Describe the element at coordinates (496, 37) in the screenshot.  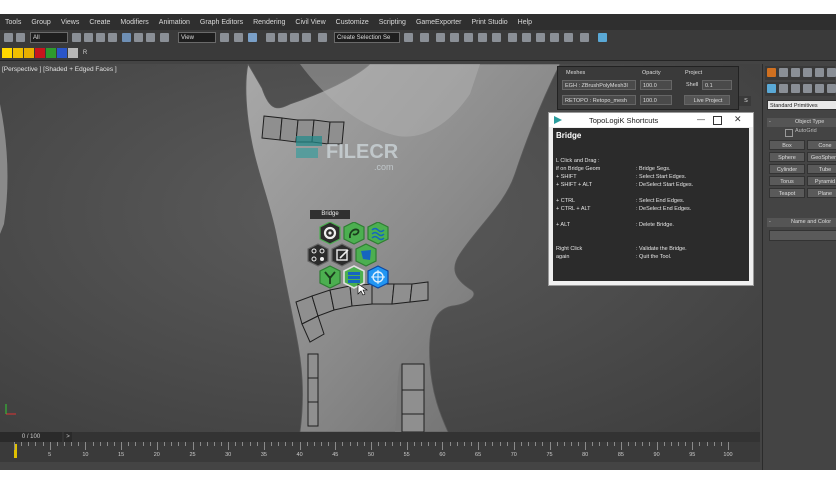
I see `material-editor-icon` at that location.